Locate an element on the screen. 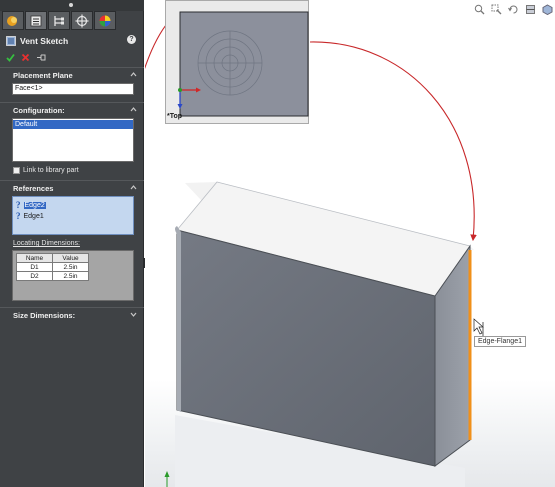 This screenshot has width=555, height=487. reference-label: Edge2 is located at coordinates (34, 205).